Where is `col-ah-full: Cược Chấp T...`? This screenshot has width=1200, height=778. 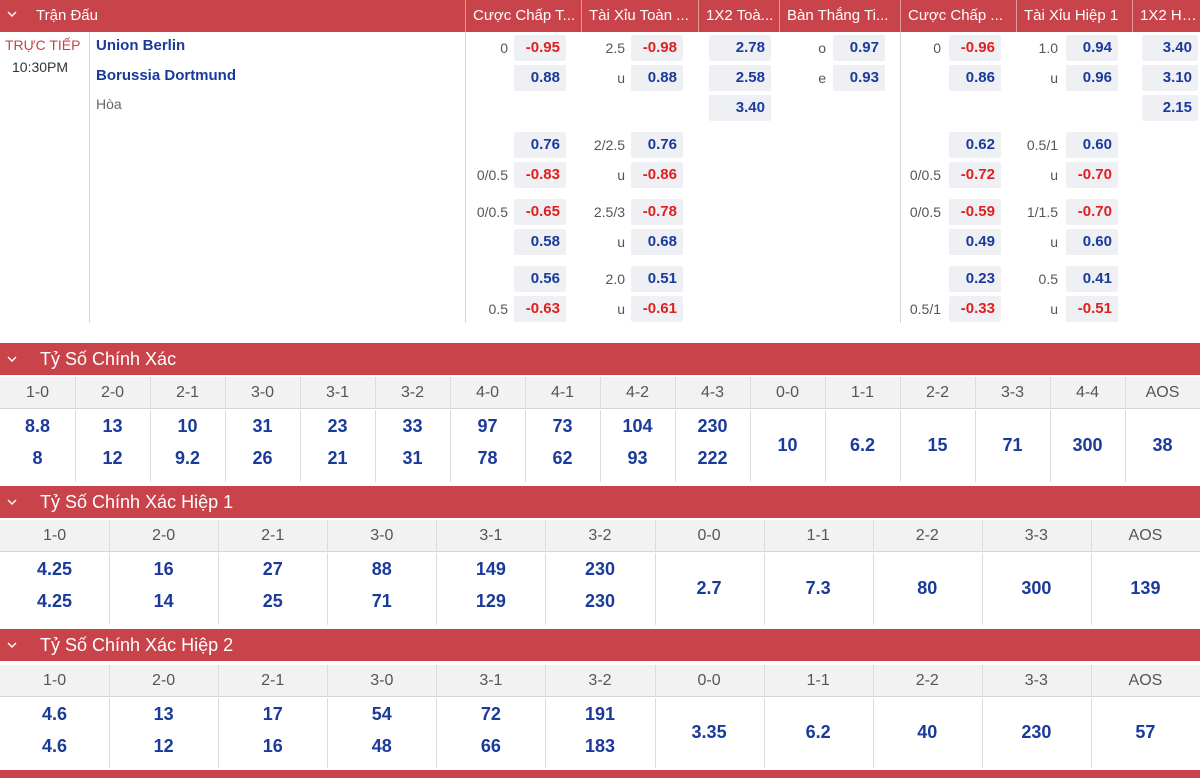
col-ah-full: Cược Chấp T... is located at coordinates (522, 16).